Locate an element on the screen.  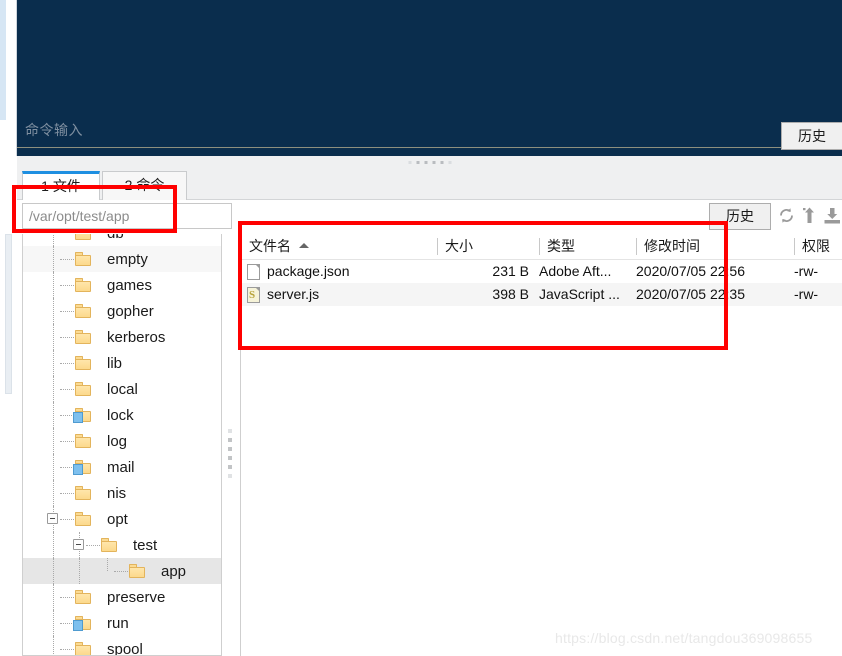
tree-item-lock: lock is located at coordinates (122, 415).